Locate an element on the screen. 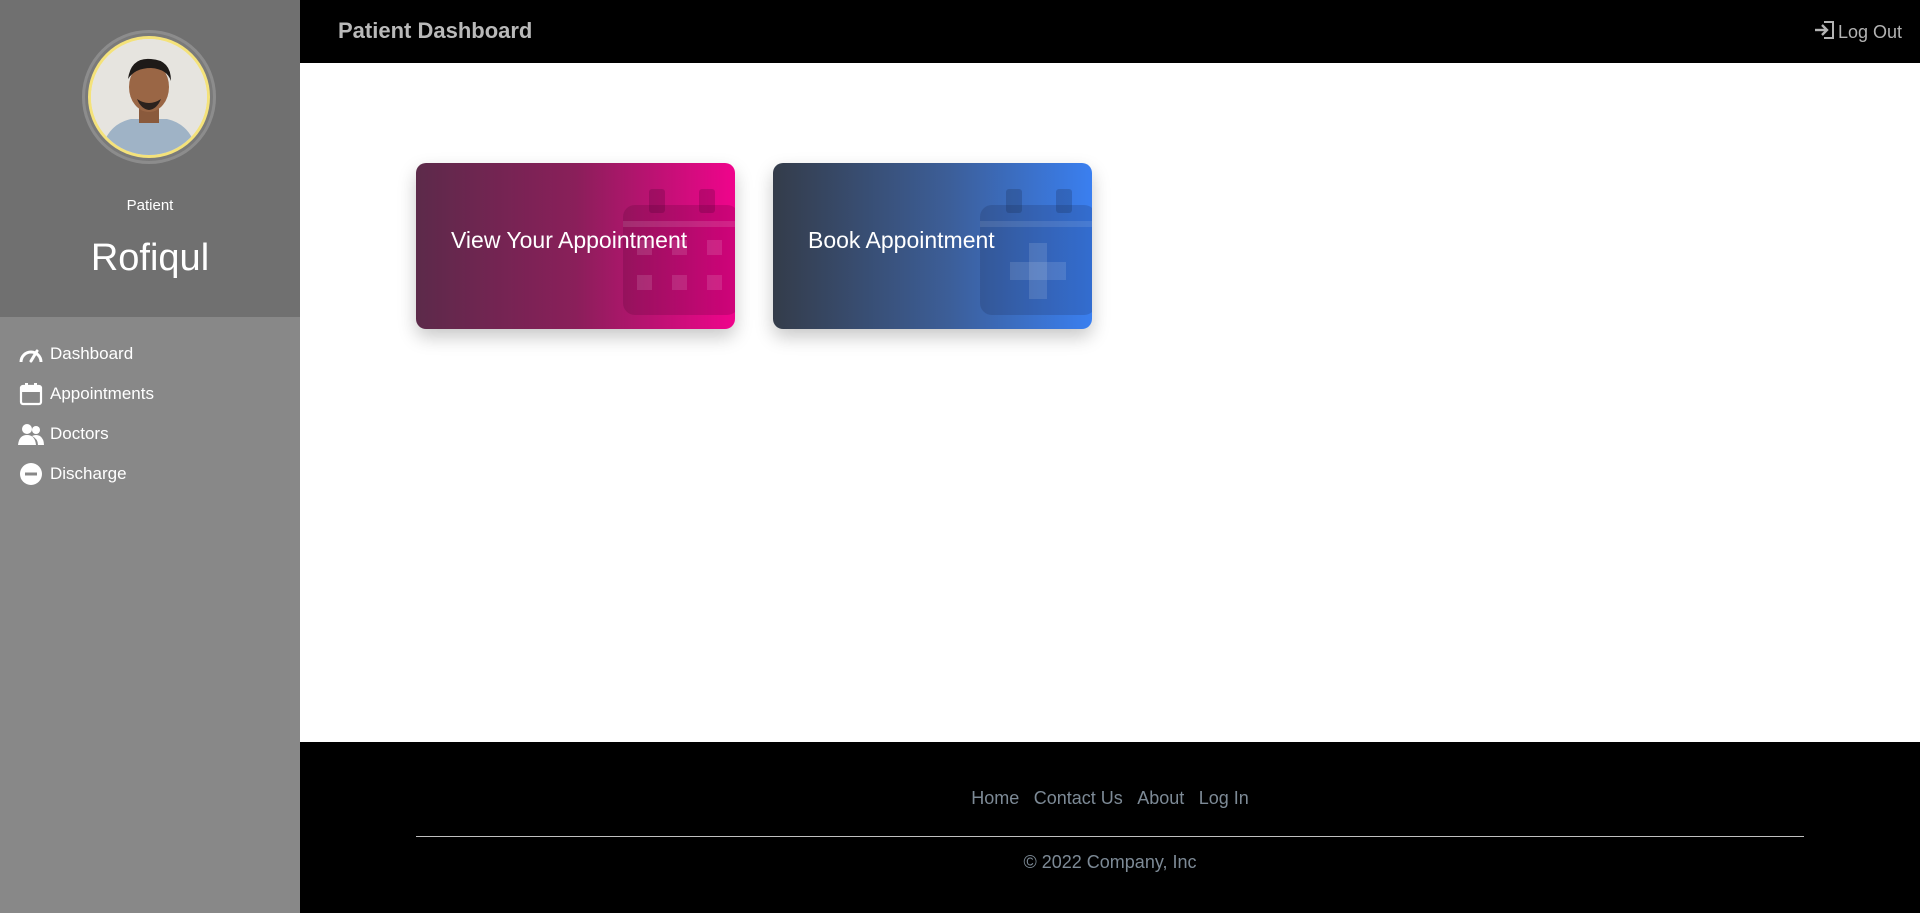  avatar is located at coordinates (149, 97).